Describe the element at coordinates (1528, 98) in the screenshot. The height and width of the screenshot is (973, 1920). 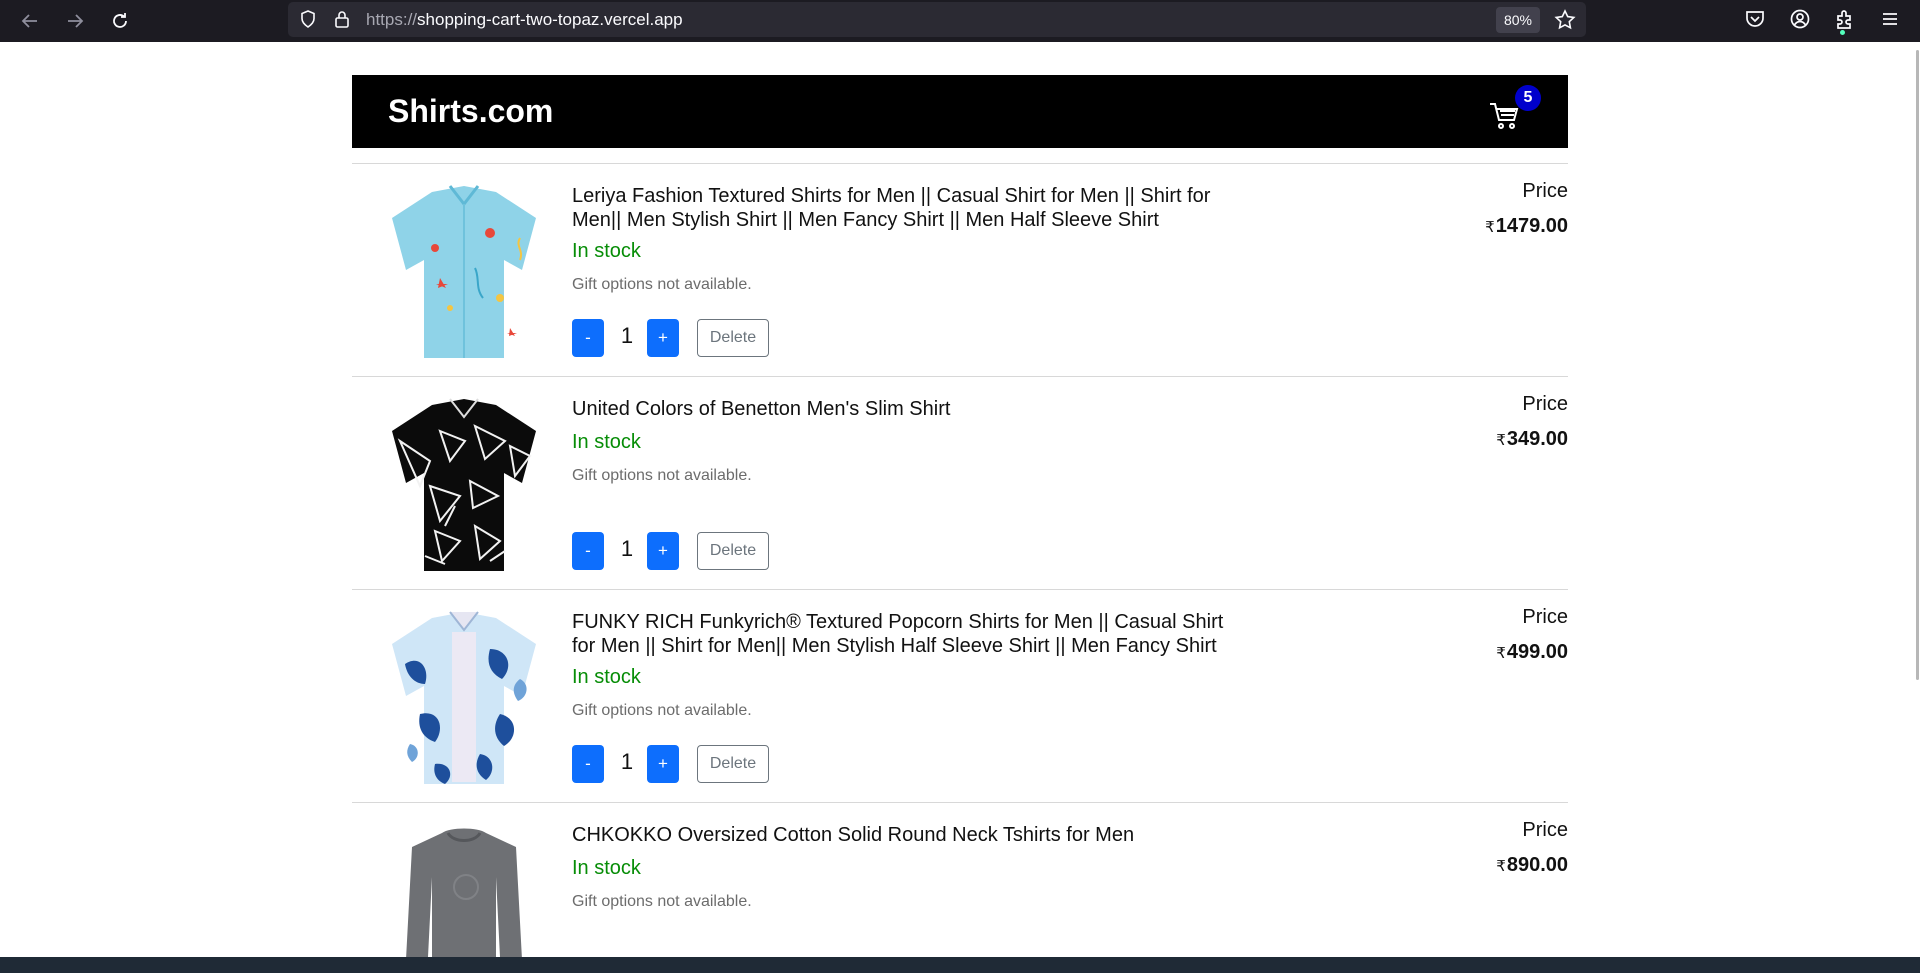
I see `cart-count-badge: 5` at that location.